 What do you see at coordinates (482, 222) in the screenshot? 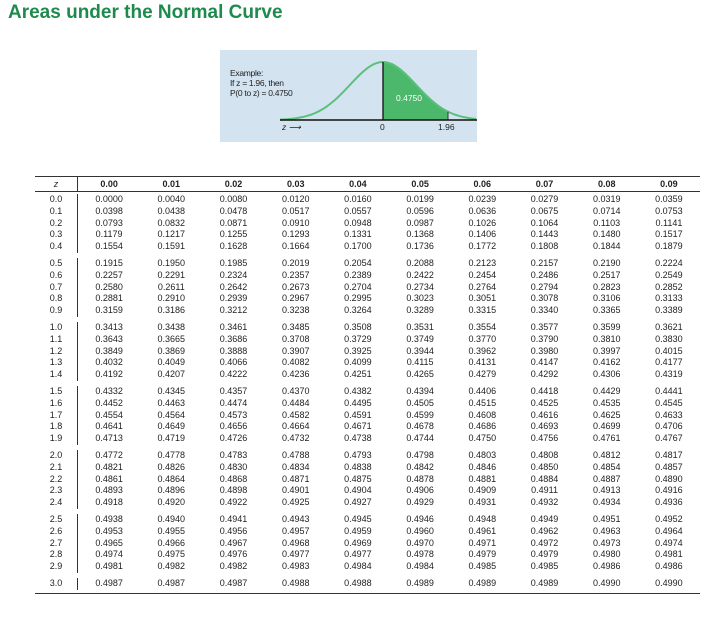
I see `area-value: 0.1026` at bounding box center [482, 222].